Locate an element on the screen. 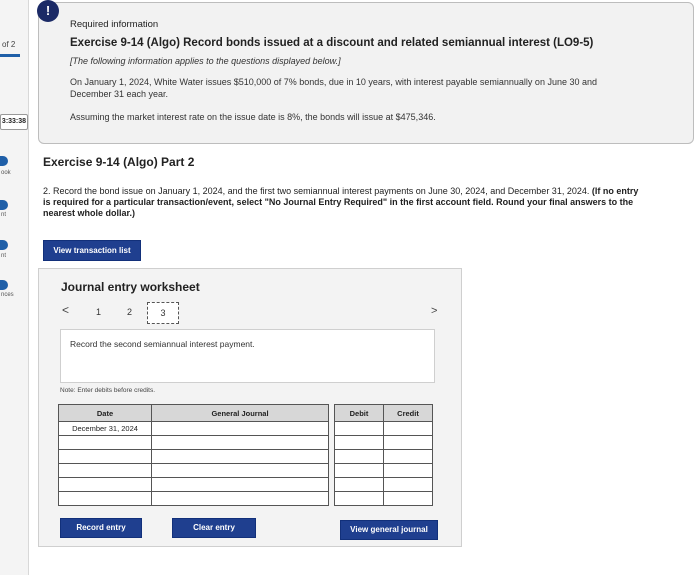 The image size is (700, 575). page-progress-bar is located at coordinates (10, 55).